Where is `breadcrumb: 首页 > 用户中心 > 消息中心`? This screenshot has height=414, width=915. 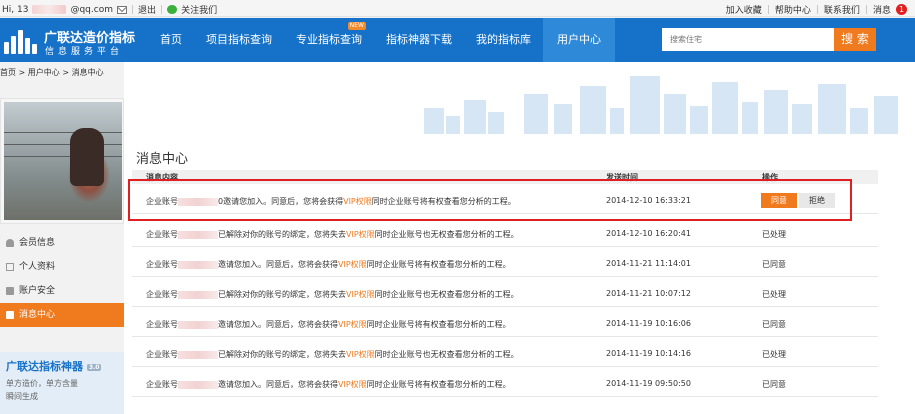 breadcrumb: 首页 > 用户中心 > 消息中心 is located at coordinates (52, 72).